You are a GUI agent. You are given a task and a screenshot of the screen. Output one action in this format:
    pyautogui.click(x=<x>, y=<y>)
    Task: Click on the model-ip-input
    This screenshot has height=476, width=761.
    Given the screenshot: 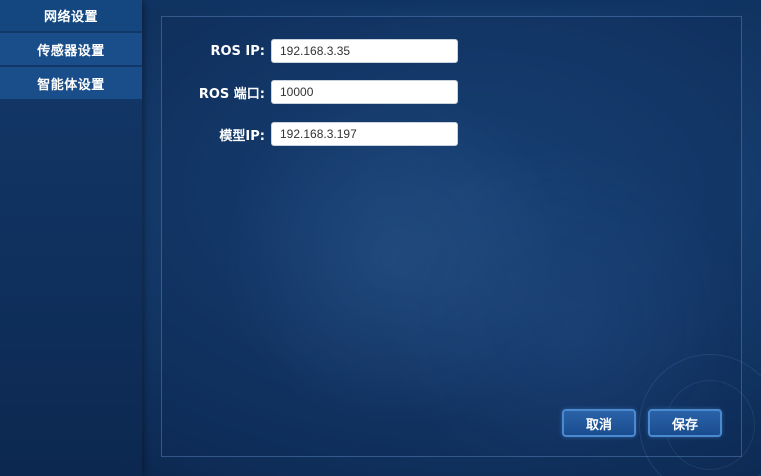 What is the action you would take?
    pyautogui.click(x=364, y=134)
    